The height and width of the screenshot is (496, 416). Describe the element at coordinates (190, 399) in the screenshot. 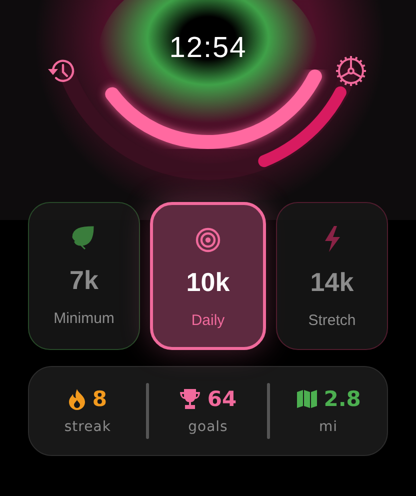

I see `trophy-icon` at that location.